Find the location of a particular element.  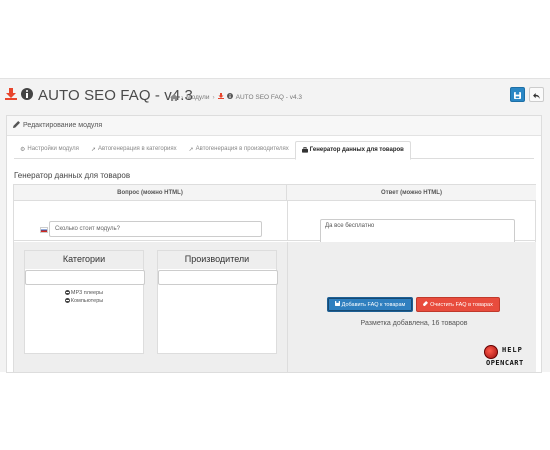

briefcase-icon is located at coordinates (304, 153).